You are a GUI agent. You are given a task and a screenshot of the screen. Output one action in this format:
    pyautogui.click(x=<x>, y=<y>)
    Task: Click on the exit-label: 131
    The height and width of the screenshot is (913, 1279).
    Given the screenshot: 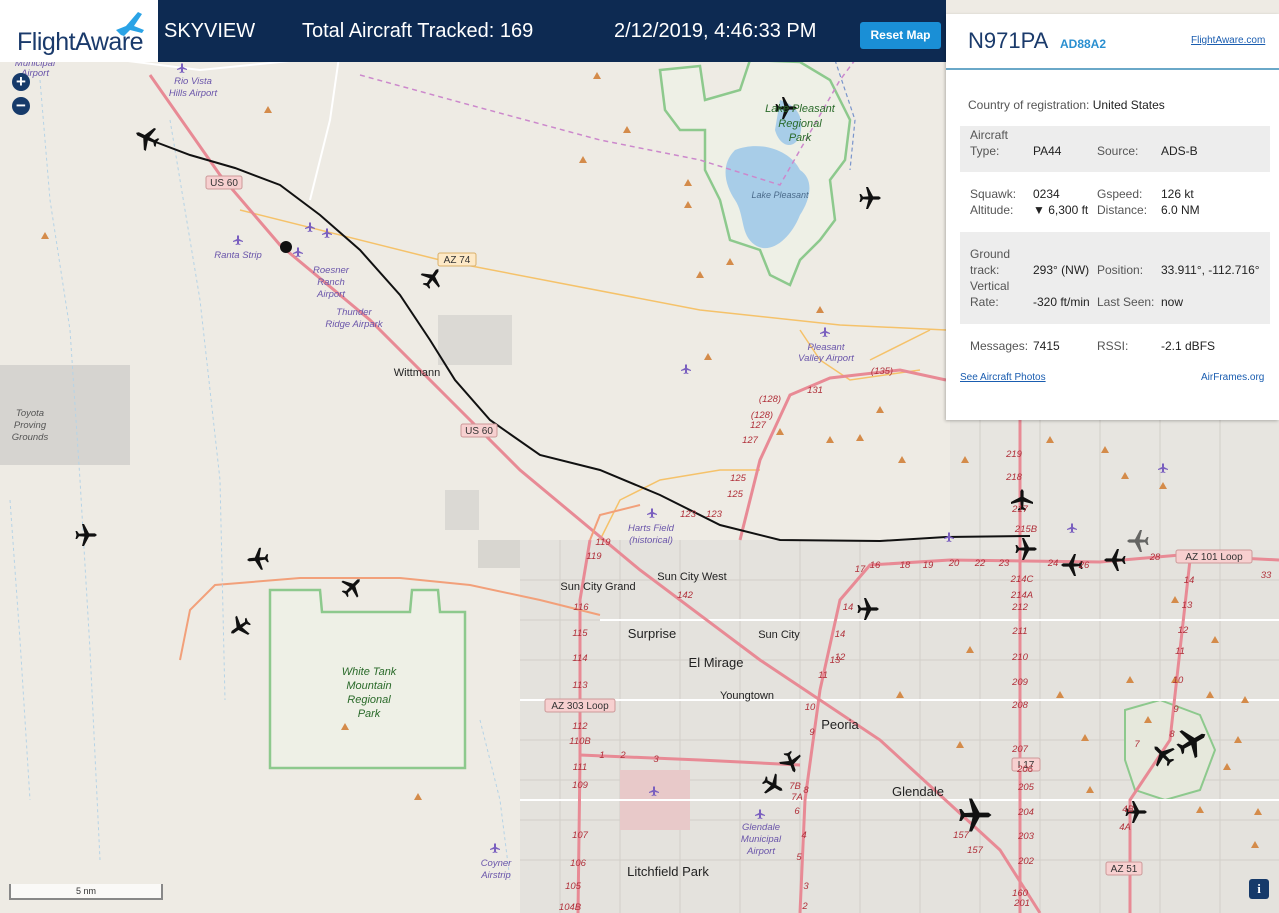 What is the action you would take?
    pyautogui.click(x=815, y=390)
    